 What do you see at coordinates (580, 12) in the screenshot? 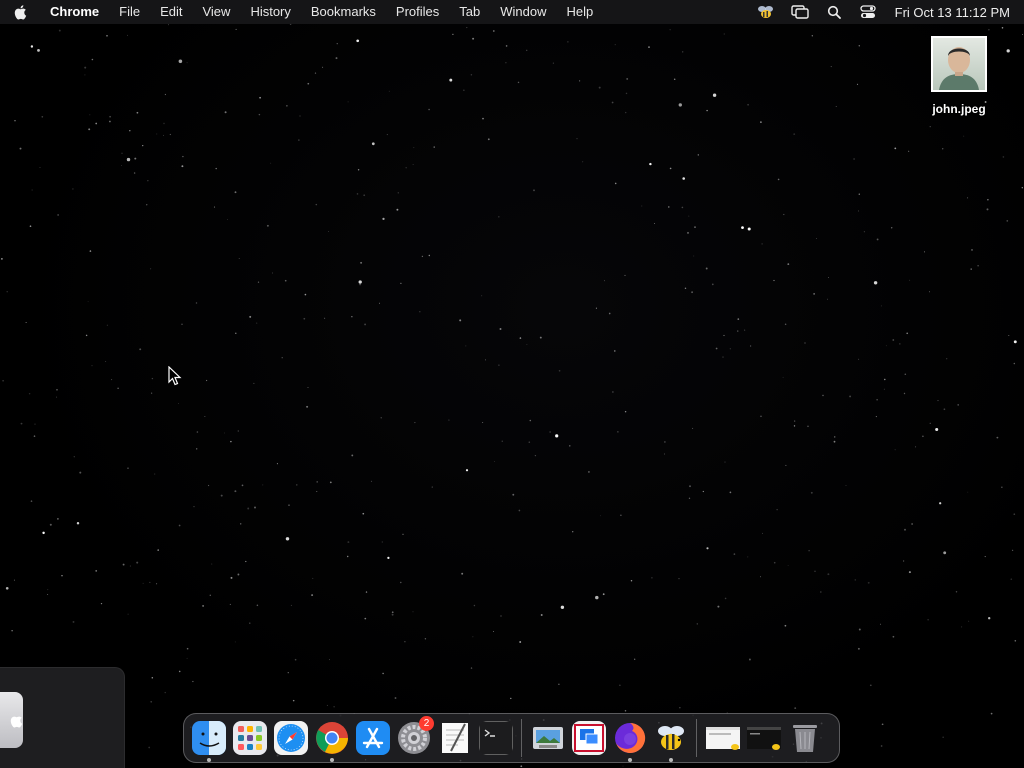
I see `menu-help: Help` at bounding box center [580, 12].